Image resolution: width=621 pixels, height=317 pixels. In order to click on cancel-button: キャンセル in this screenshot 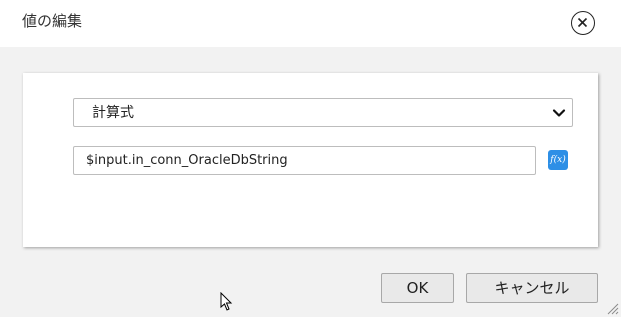, I will do `click(532, 288)`.